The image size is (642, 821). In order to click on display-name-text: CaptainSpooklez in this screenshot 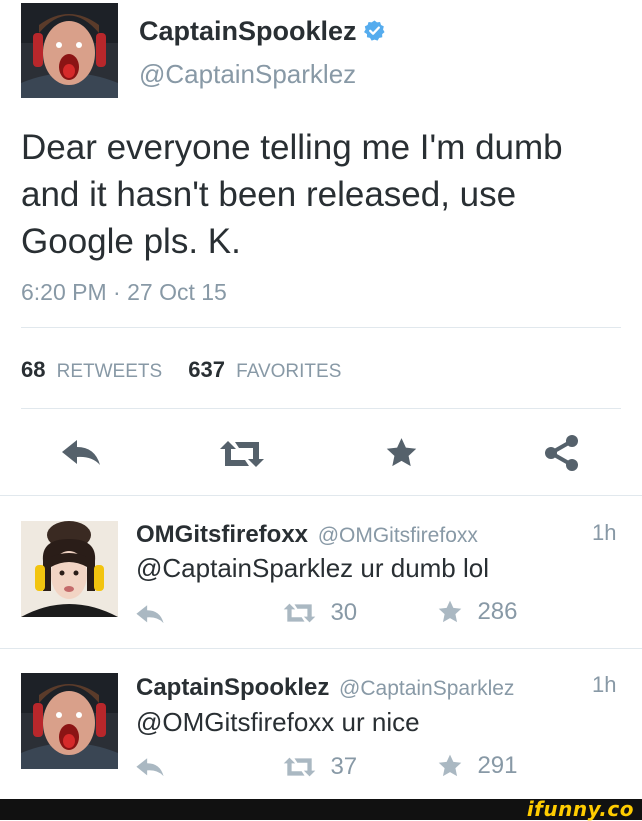, I will do `click(248, 31)`.